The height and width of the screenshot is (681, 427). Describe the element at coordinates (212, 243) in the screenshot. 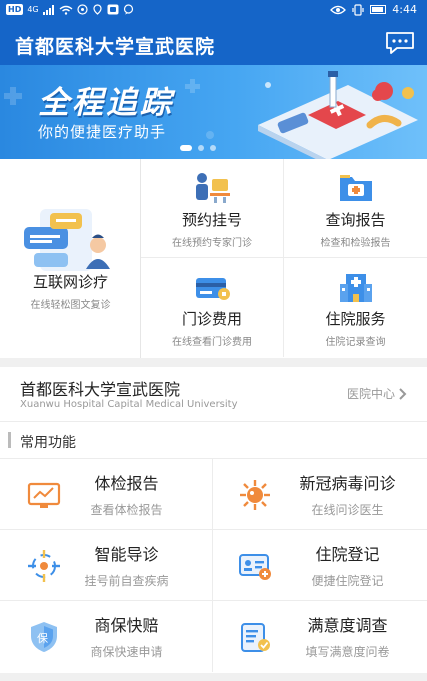

I see `service-sub: 在线预约专家门诊` at that location.